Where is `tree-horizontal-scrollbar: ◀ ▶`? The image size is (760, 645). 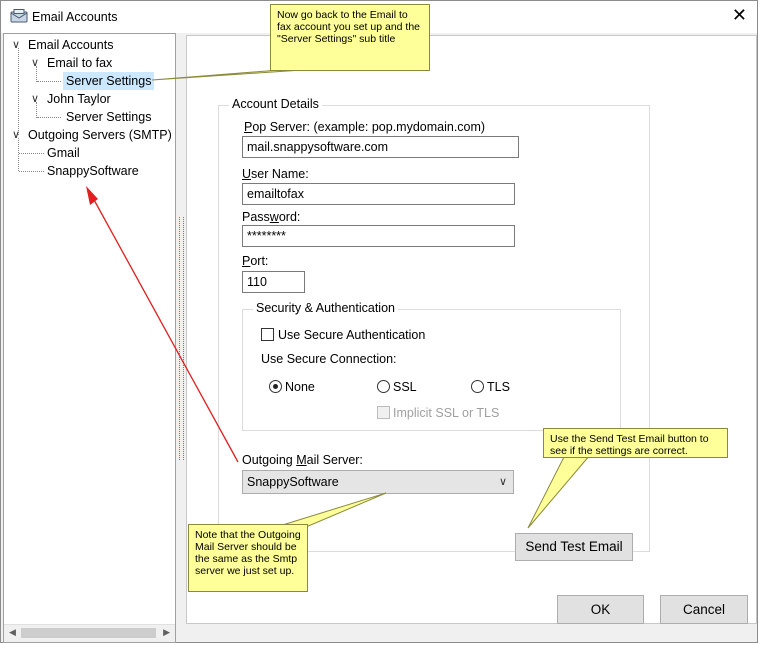
tree-horizontal-scrollbar: ◀ ▶ is located at coordinates (89, 633).